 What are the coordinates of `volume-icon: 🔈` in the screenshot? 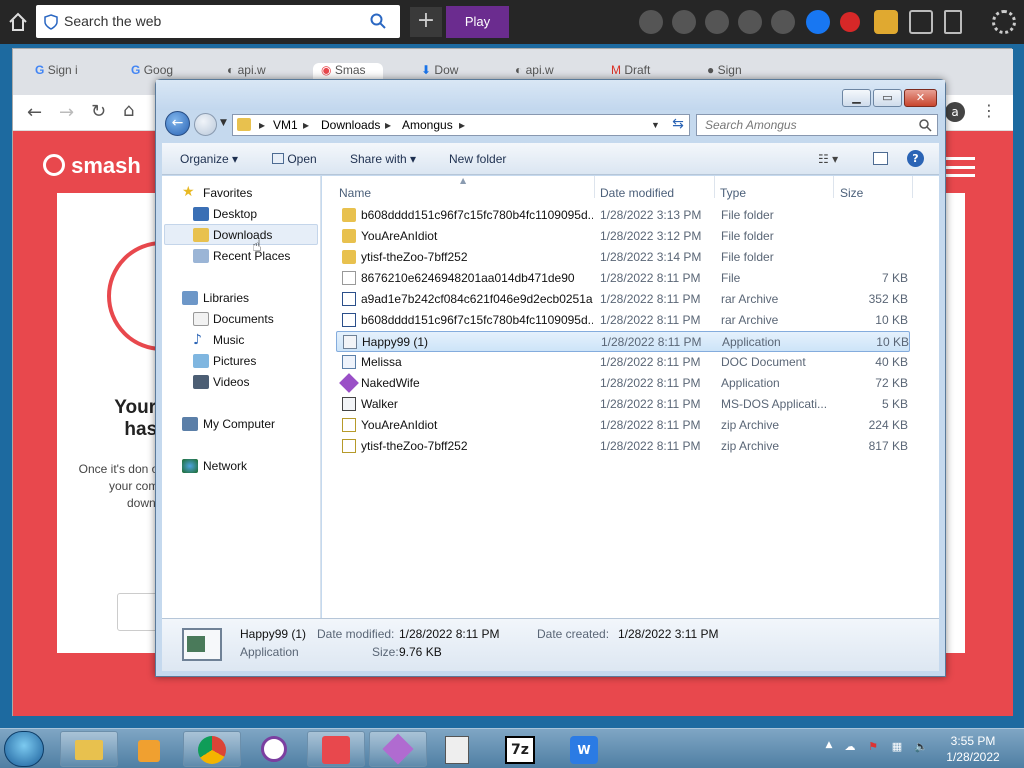 It's located at (921, 747).